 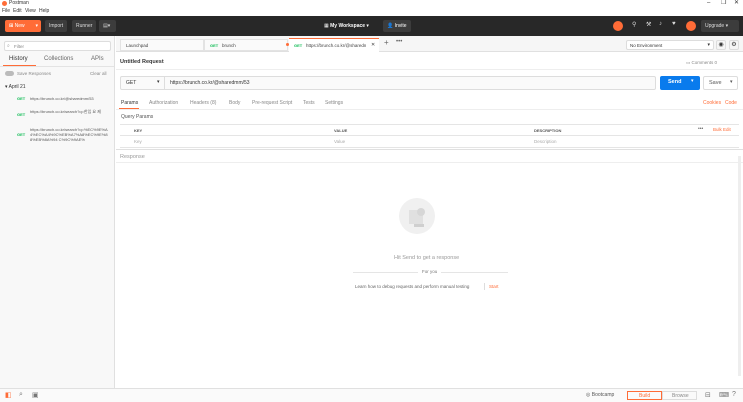 I want to click on tab-launchpad: Launchpad, so click(x=162, y=45).